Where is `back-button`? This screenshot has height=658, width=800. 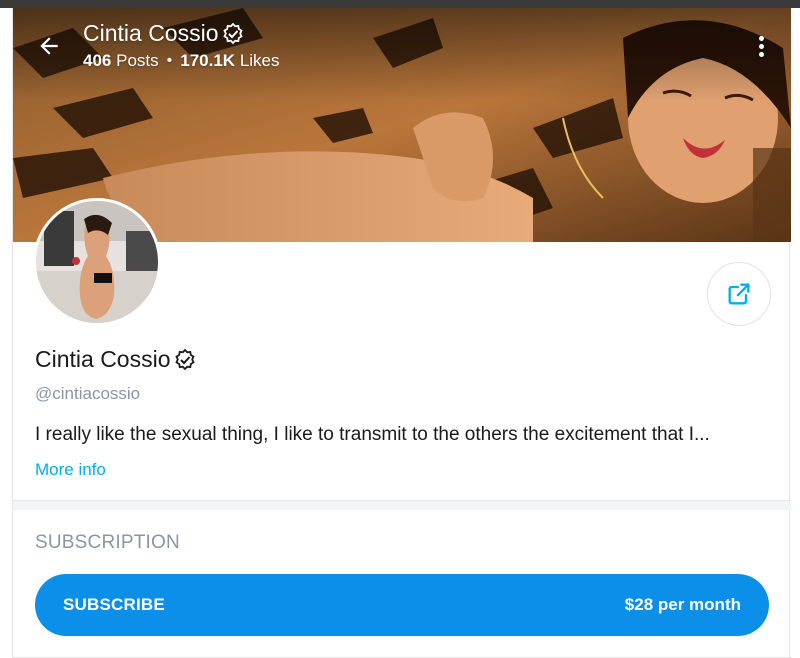
back-button is located at coordinates (49, 46).